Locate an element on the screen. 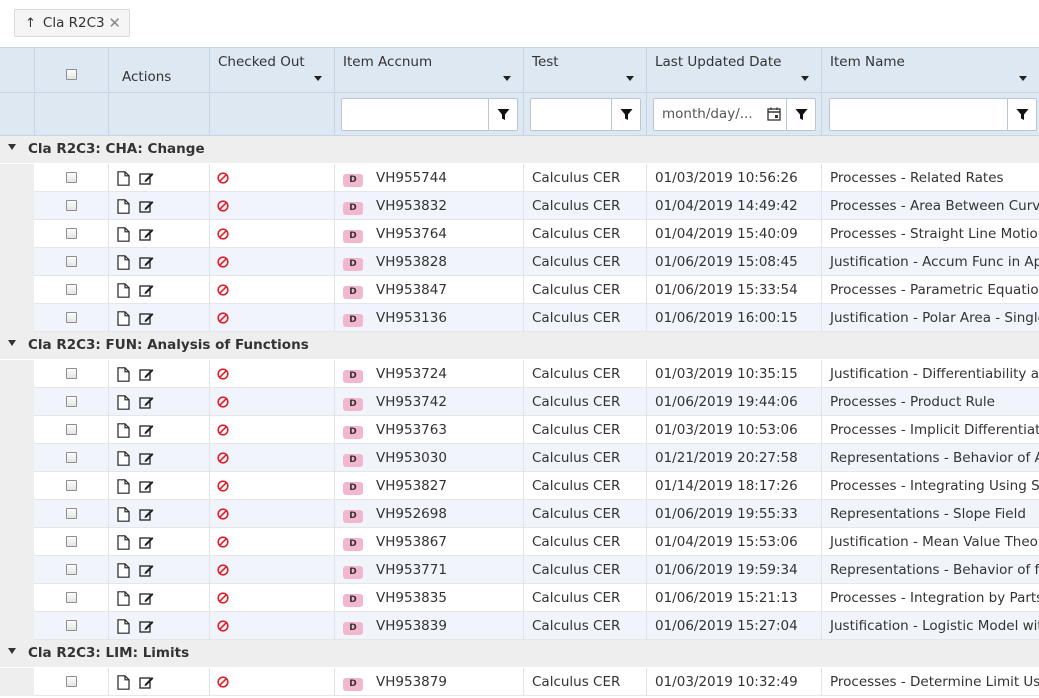  item-accnum-cell: VH953835 is located at coordinates (411, 598).